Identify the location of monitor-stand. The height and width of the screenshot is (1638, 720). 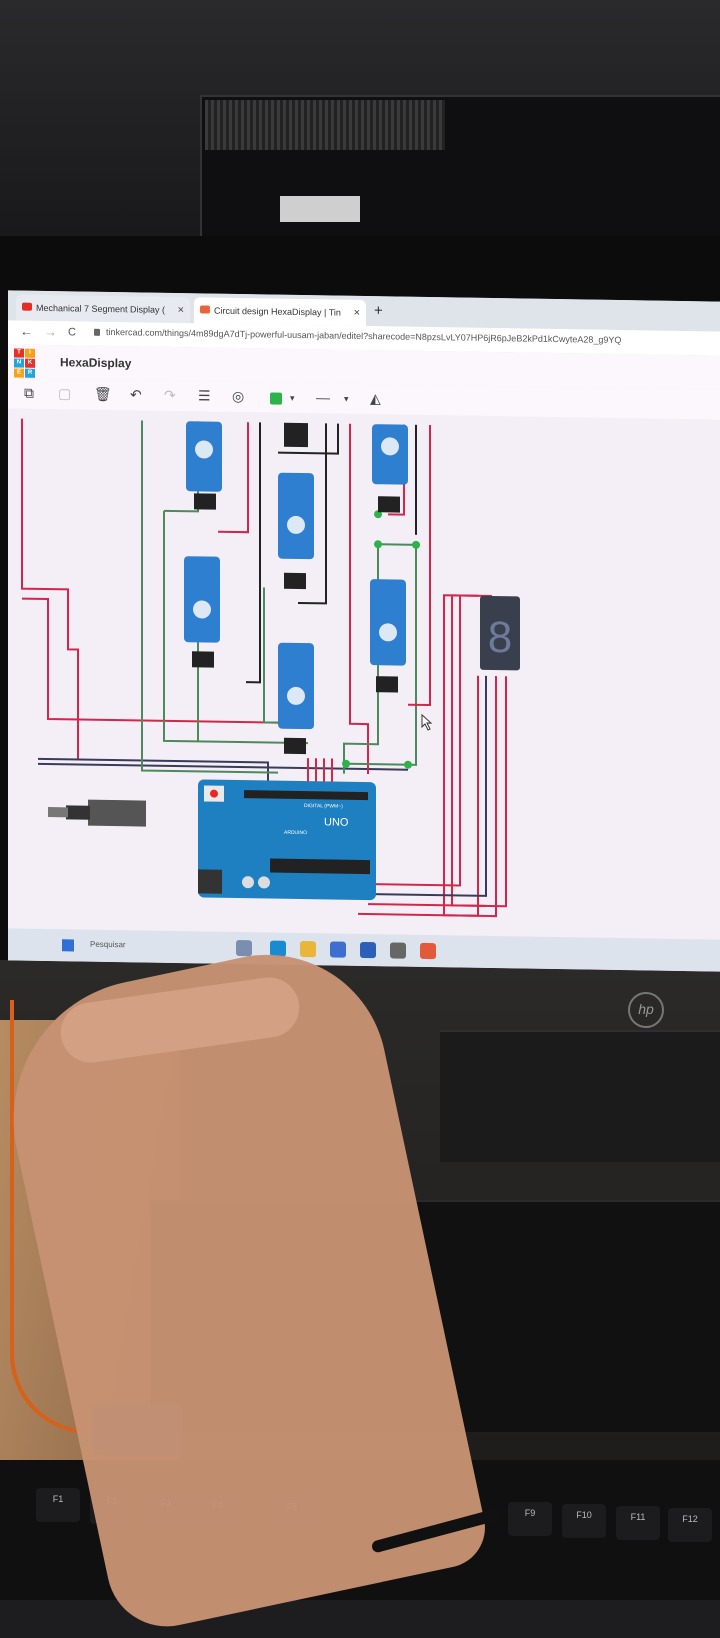
(580, 1096).